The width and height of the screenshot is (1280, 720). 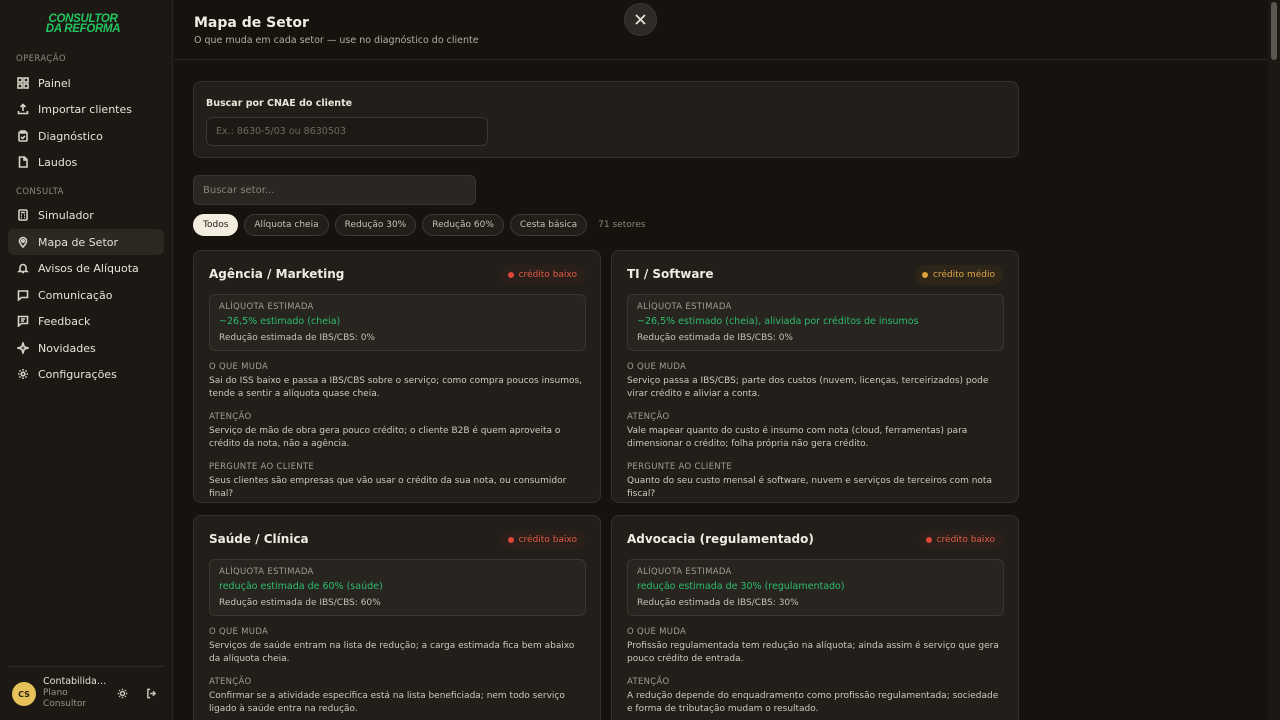 I want to click on sidebar-item-importar-clientes: Importar clientes, so click(x=86, y=109).